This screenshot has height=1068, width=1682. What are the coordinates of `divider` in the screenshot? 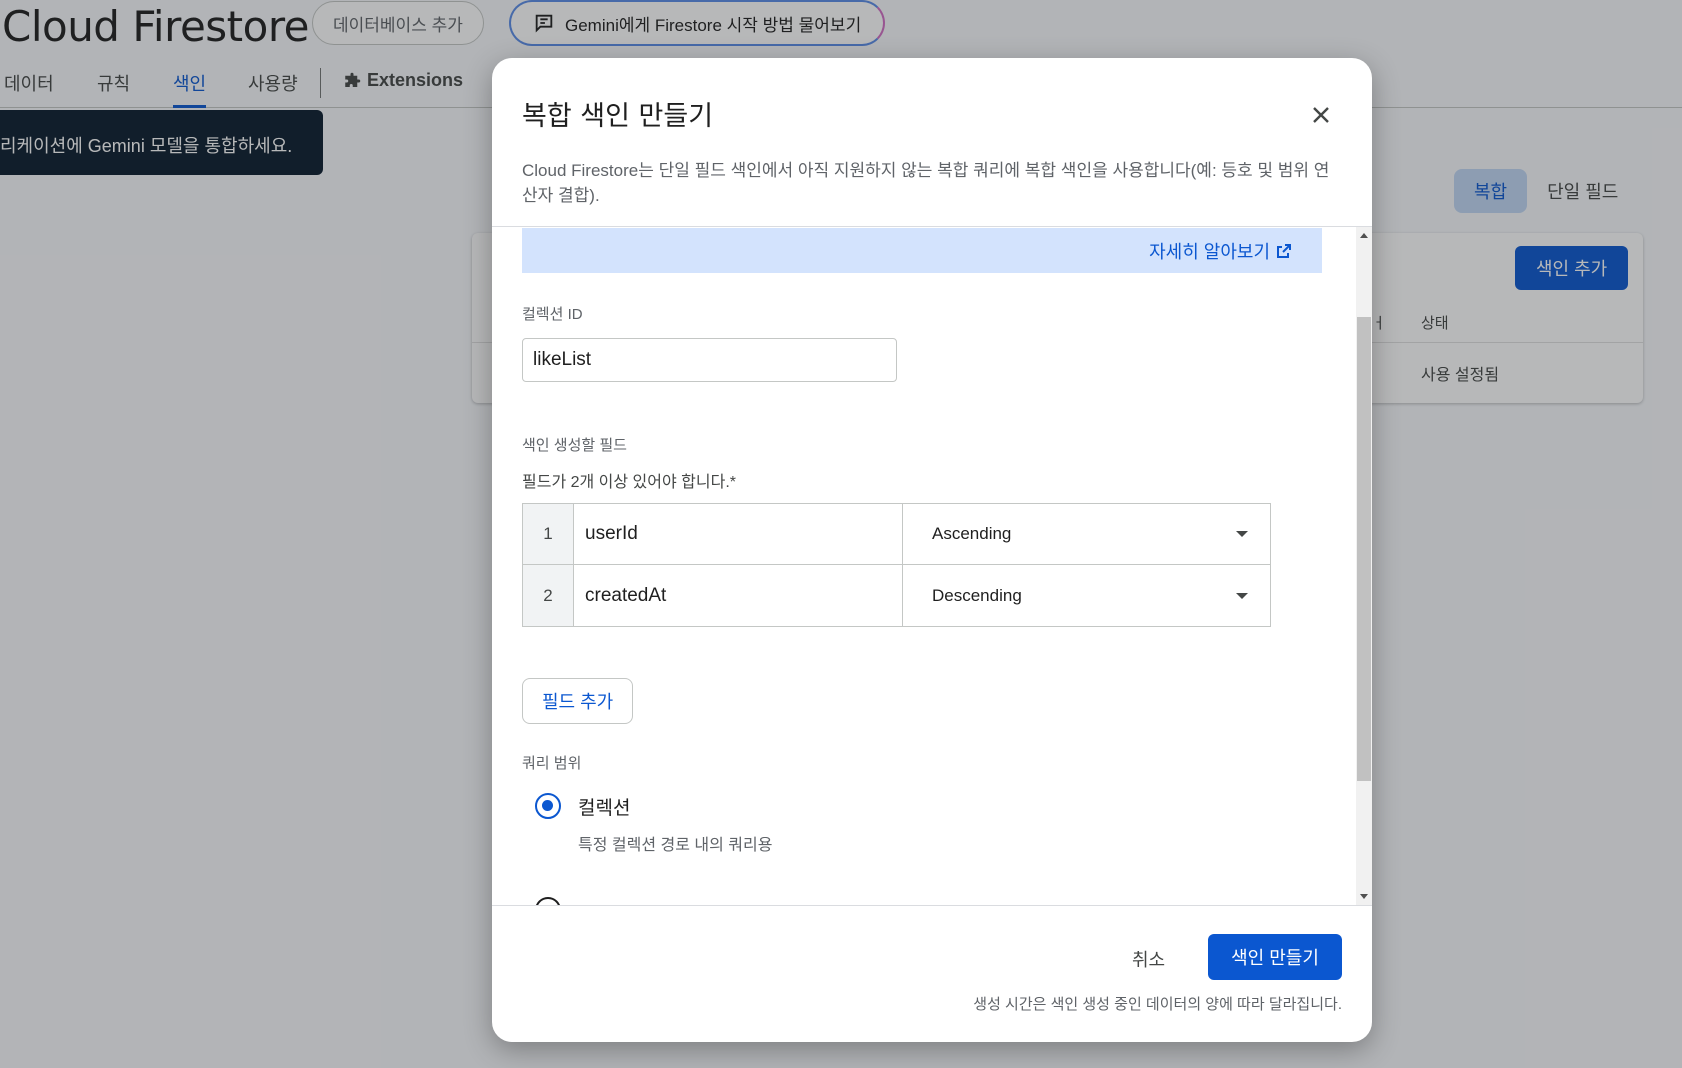 It's located at (932, 905).